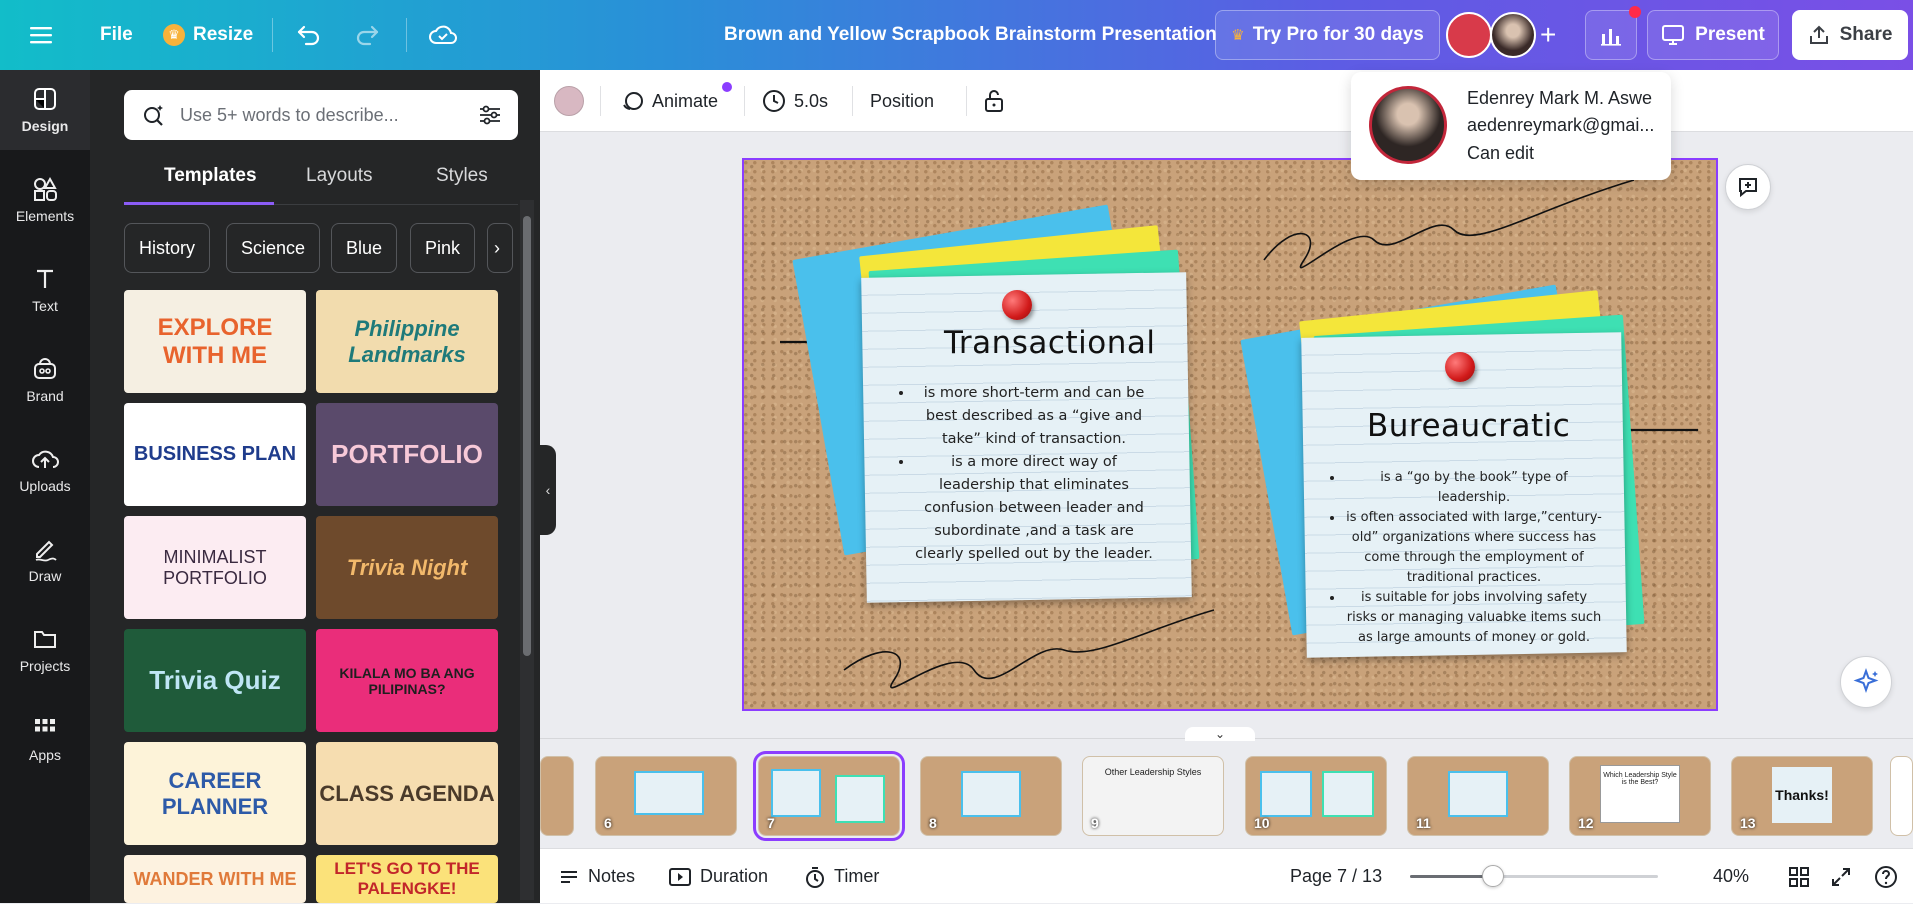  What do you see at coordinates (1478, 796) in the screenshot?
I see `page-thumbnail: 11` at bounding box center [1478, 796].